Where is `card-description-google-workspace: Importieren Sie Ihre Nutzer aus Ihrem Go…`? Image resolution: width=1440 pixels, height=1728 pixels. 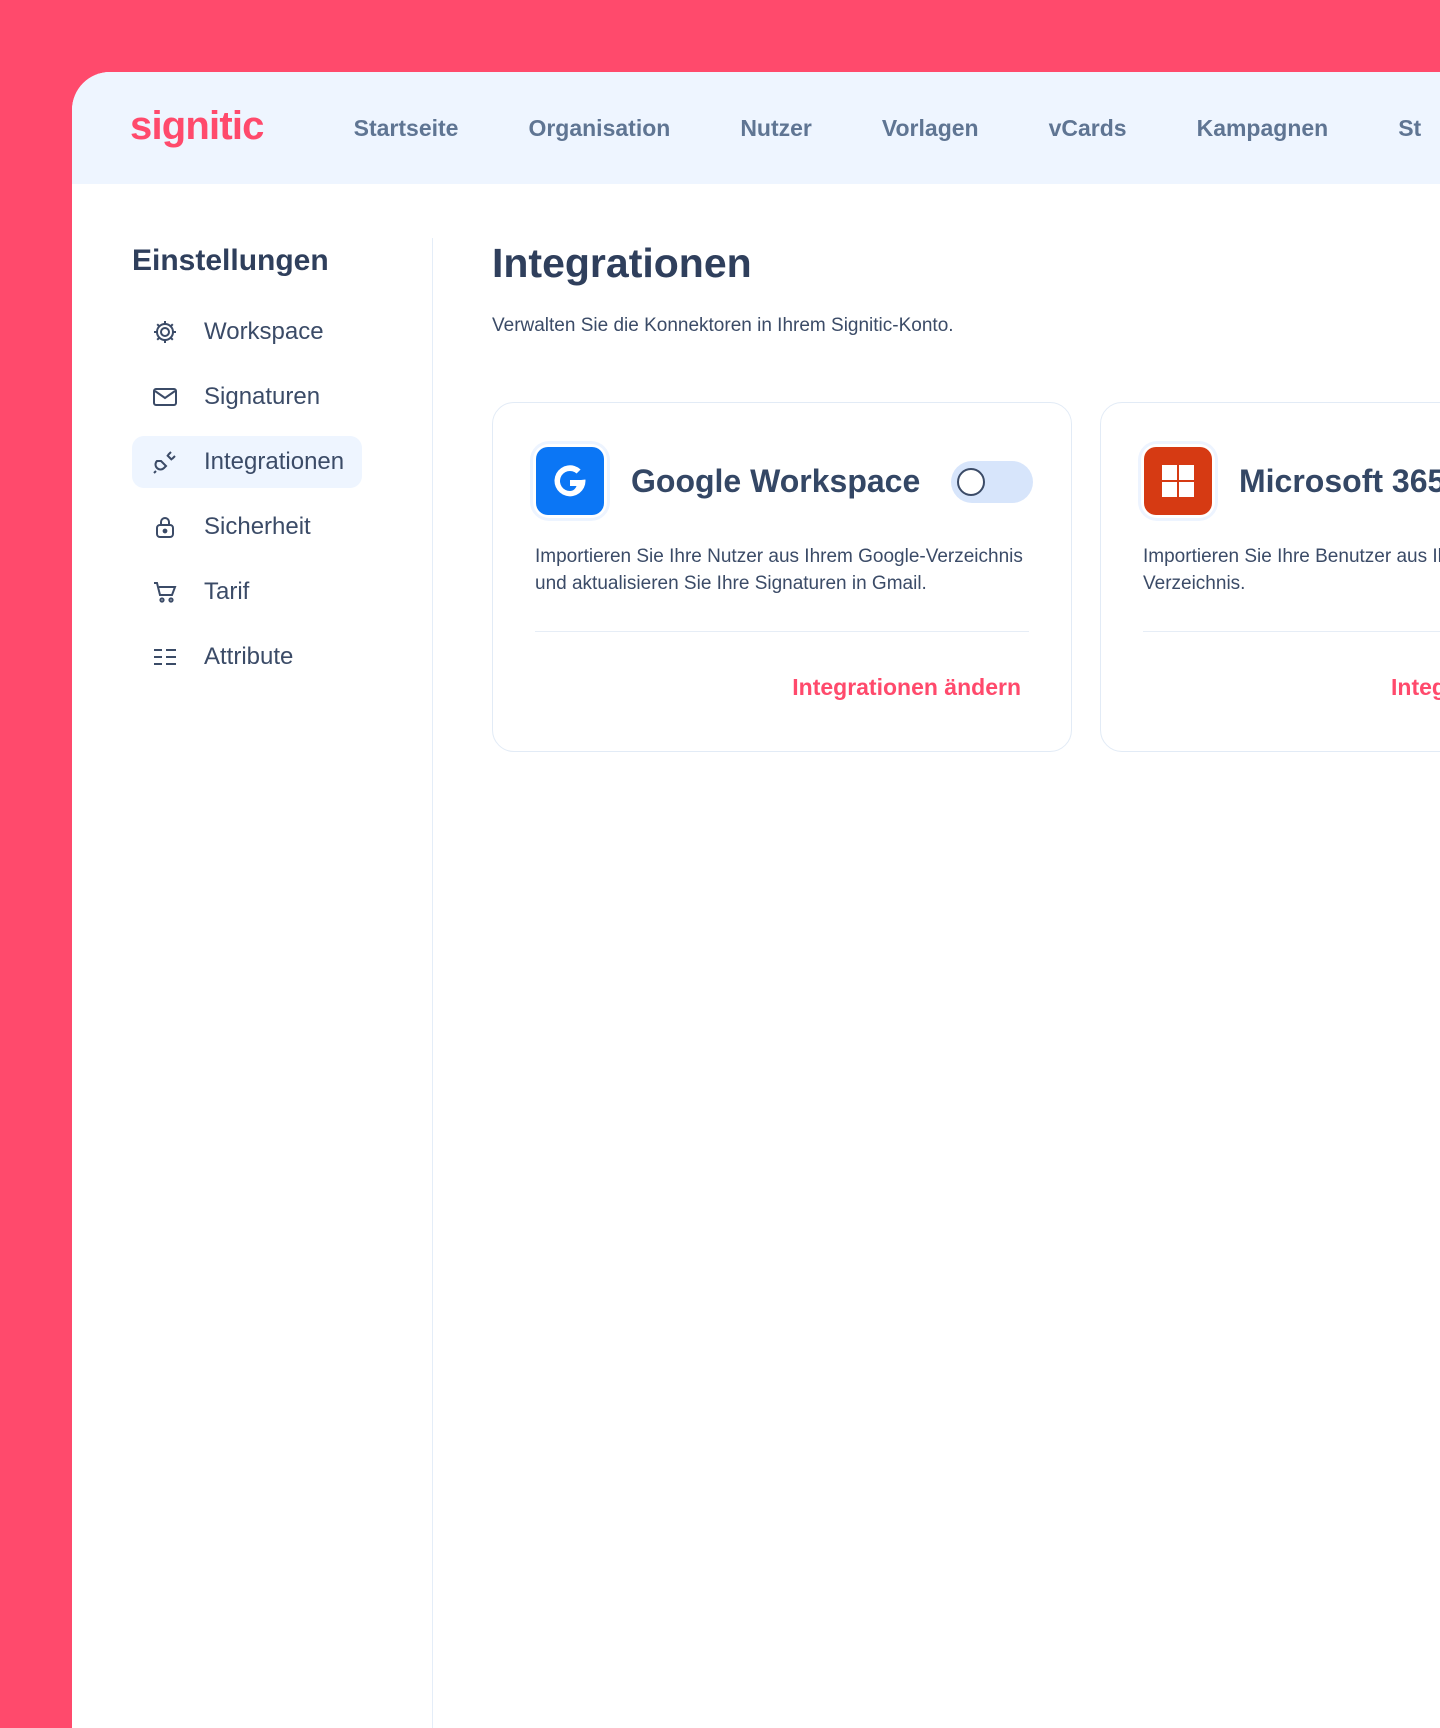 card-description-google-workspace: Importieren Sie Ihre Nutzer aus Ihrem Go… is located at coordinates (779, 570).